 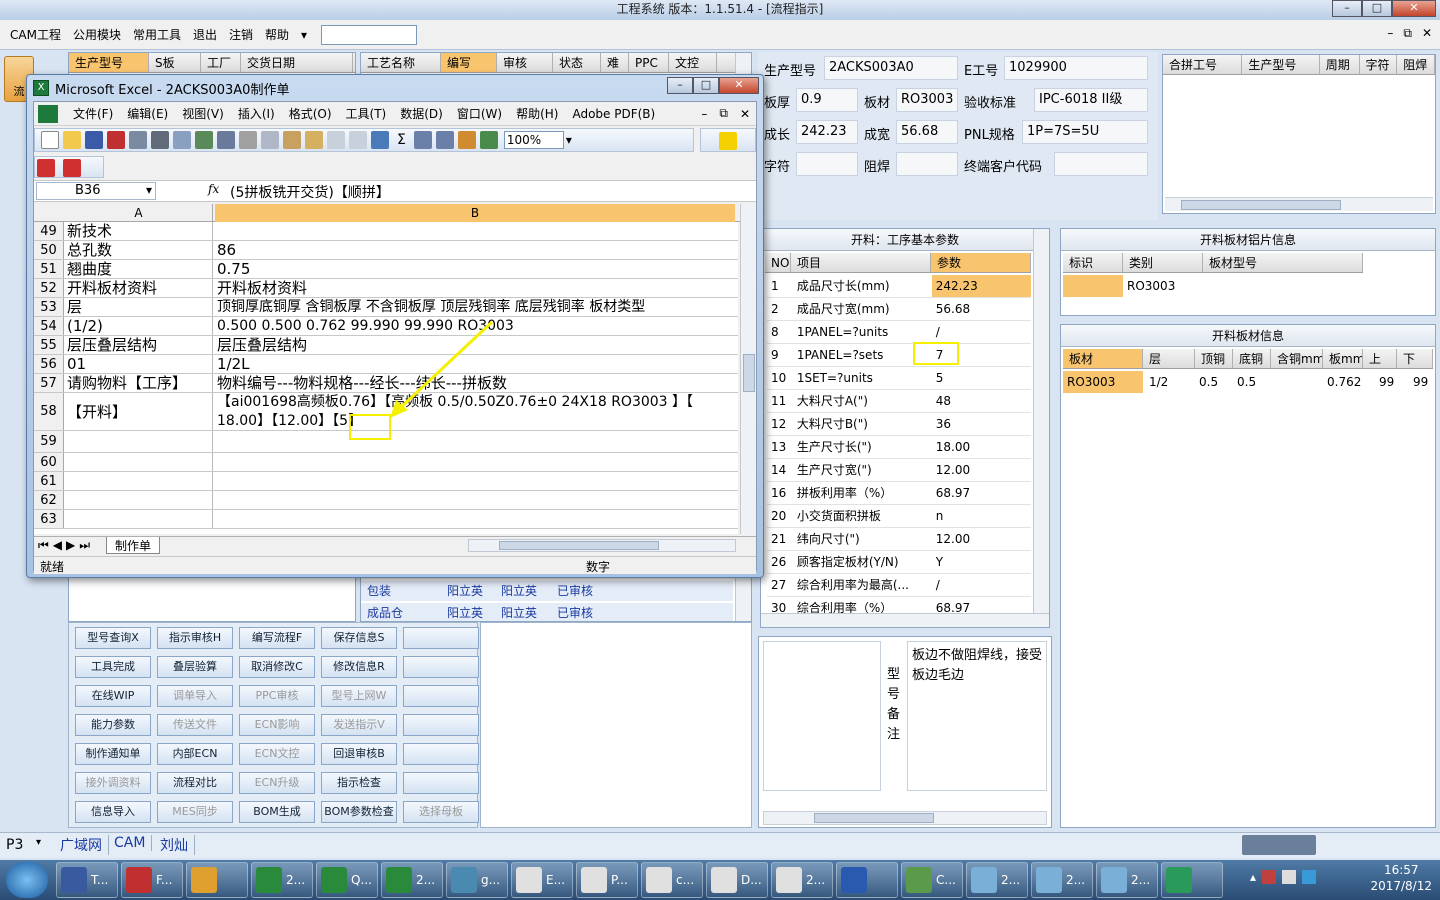 I want to click on mask-field, so click(x=927, y=164).